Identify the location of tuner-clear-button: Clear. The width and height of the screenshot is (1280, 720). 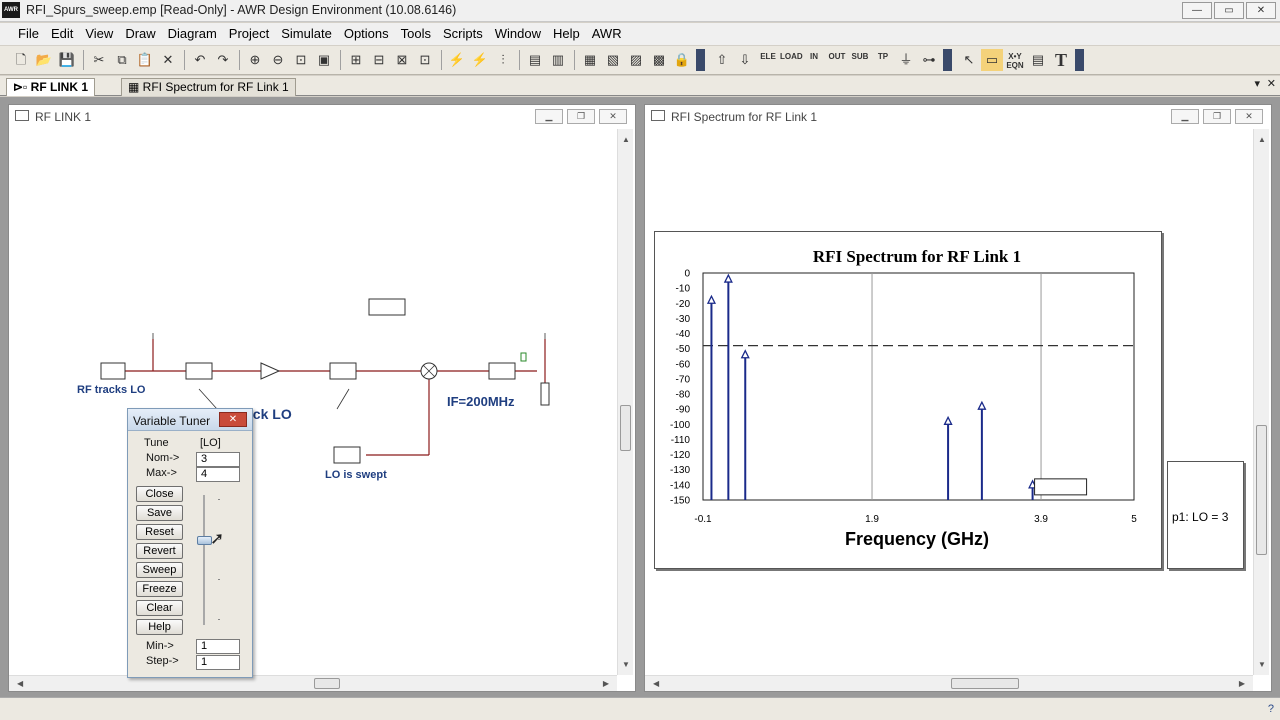
(159, 608).